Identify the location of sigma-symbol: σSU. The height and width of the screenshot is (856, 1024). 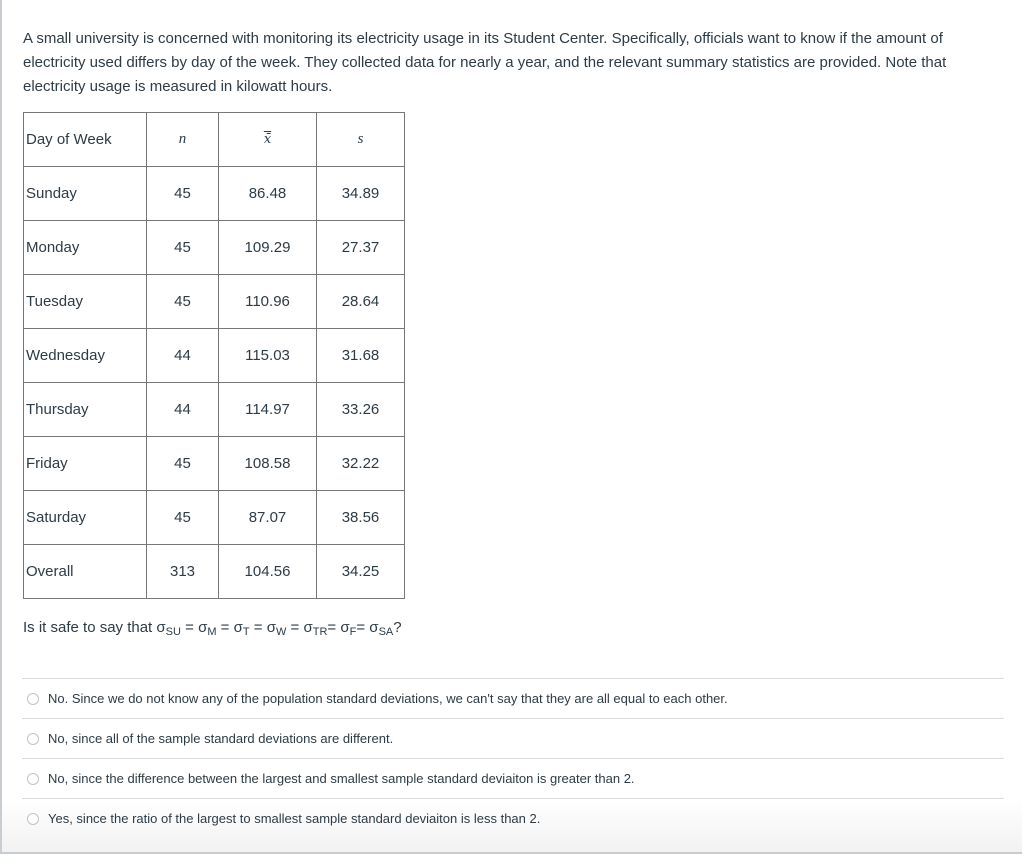
(168, 628).